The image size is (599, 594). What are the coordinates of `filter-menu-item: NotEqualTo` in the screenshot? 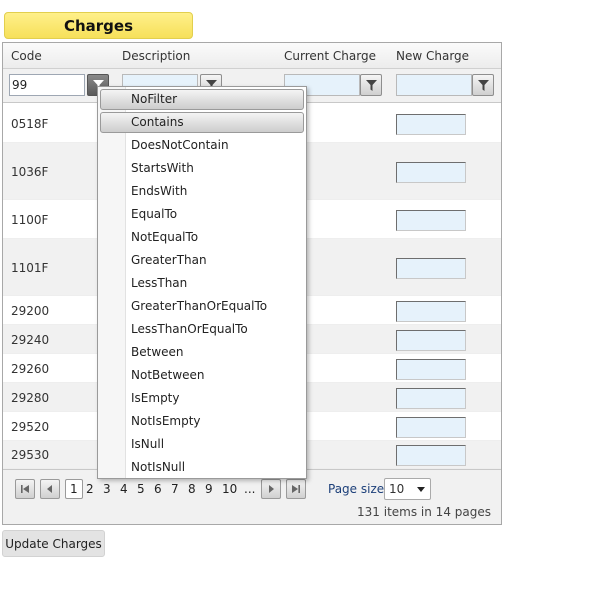 It's located at (202, 237).